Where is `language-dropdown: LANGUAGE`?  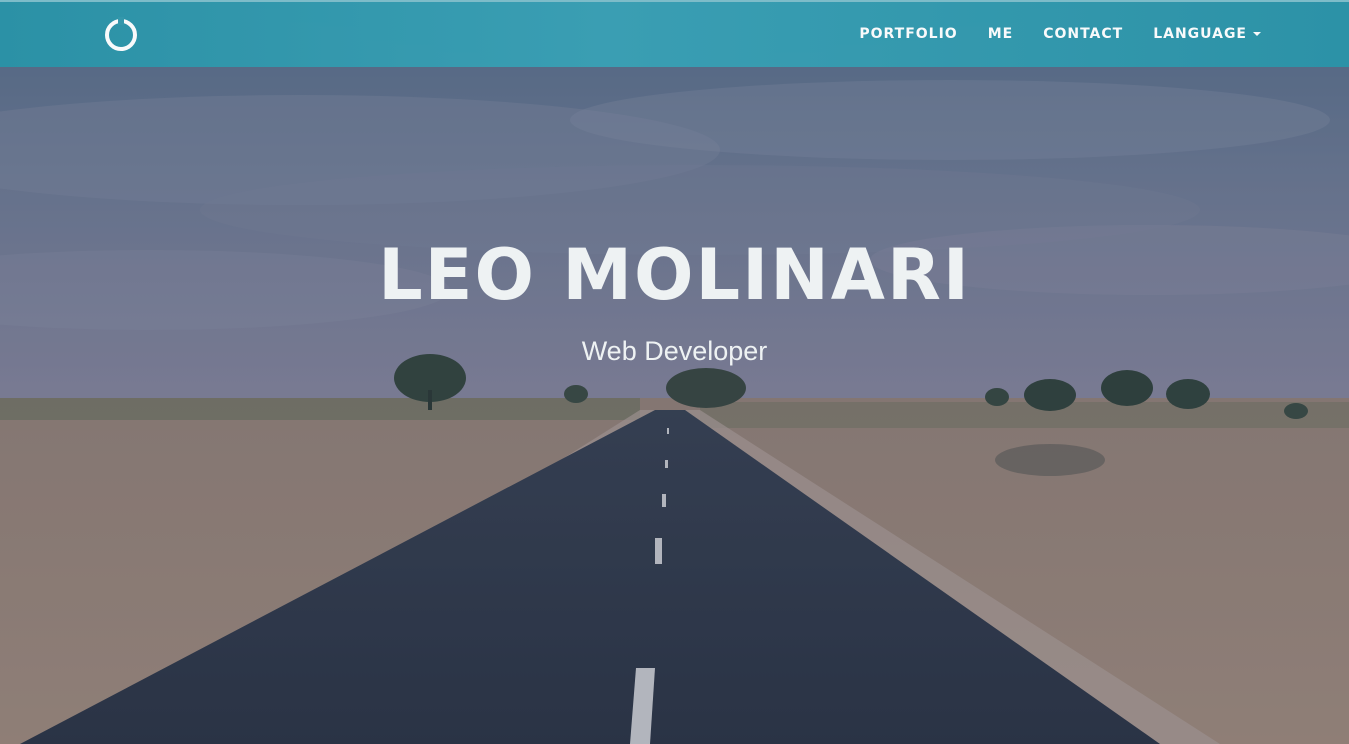 language-dropdown: LANGUAGE is located at coordinates (1207, 34).